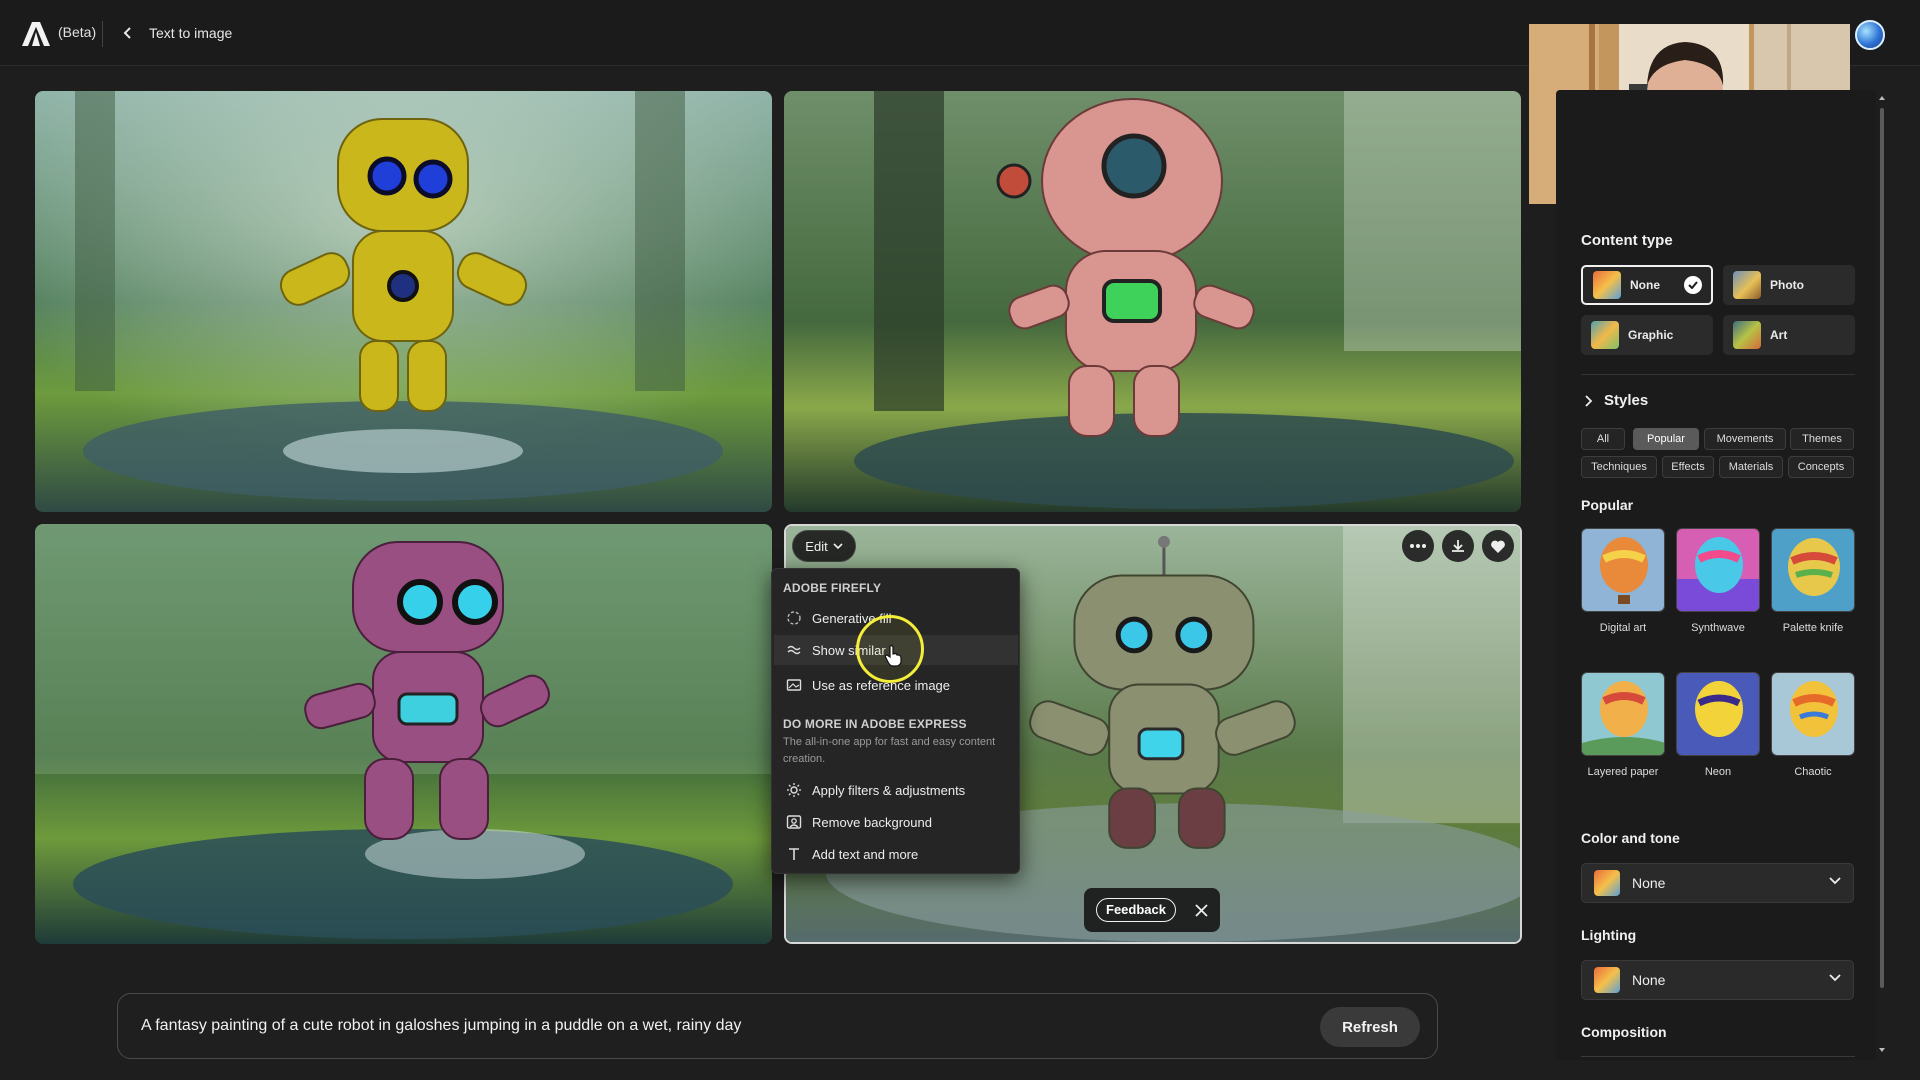 The height and width of the screenshot is (1080, 1920). What do you see at coordinates (1603, 439) in the screenshot?
I see `style-tab-all: All` at bounding box center [1603, 439].